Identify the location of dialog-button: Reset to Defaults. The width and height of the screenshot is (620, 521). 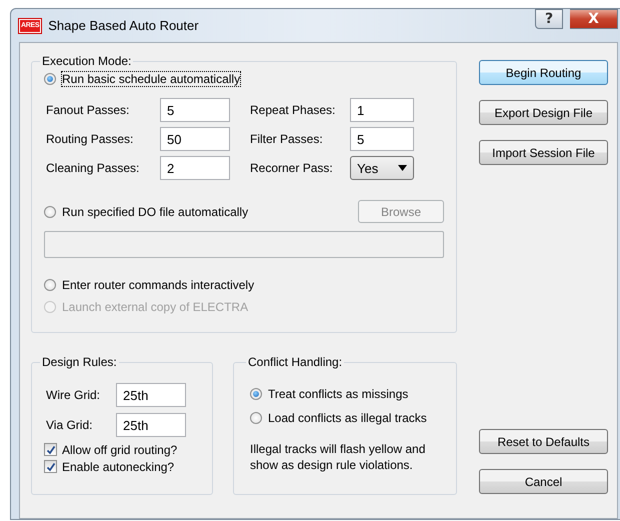
(543, 441).